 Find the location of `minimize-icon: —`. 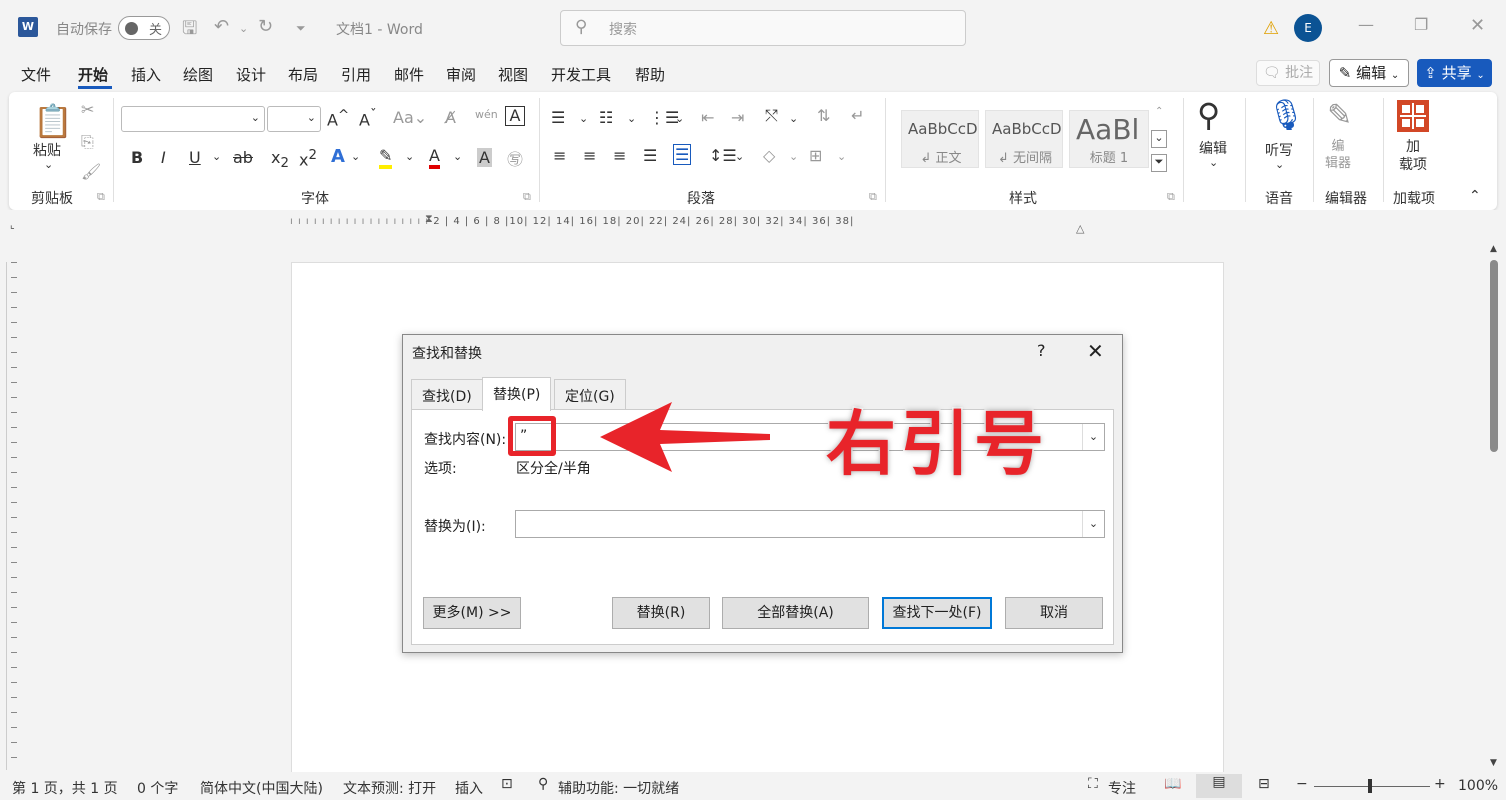

minimize-icon: — is located at coordinates (1366, 24).